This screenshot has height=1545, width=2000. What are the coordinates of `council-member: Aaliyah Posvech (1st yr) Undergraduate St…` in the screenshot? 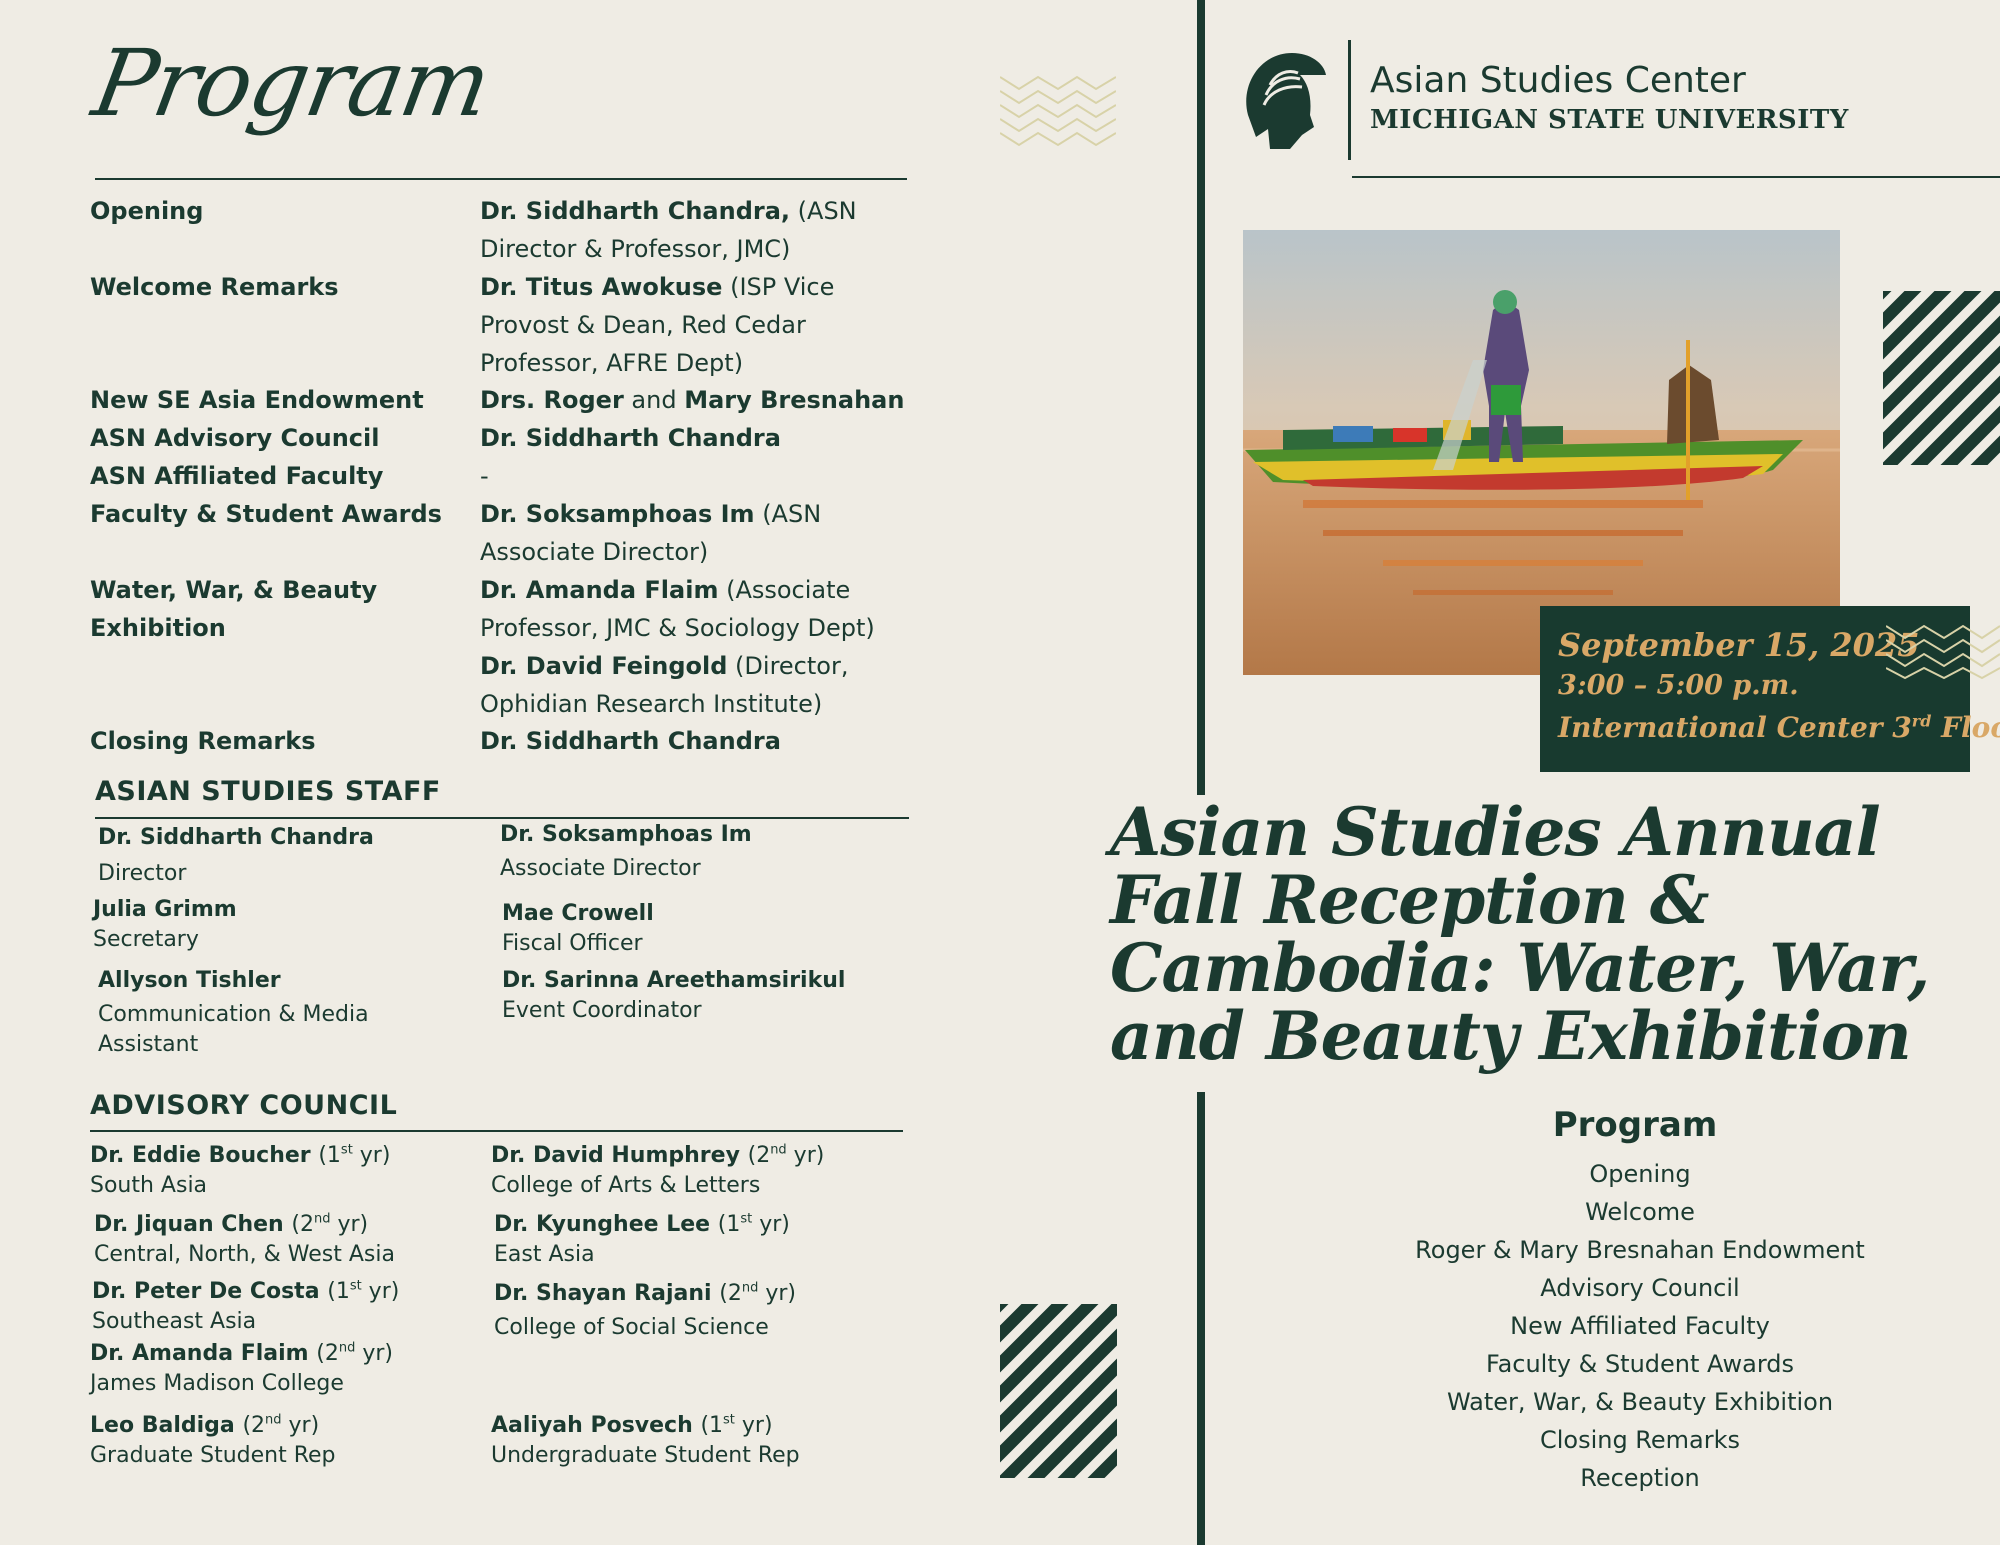 It's located at (645, 1440).